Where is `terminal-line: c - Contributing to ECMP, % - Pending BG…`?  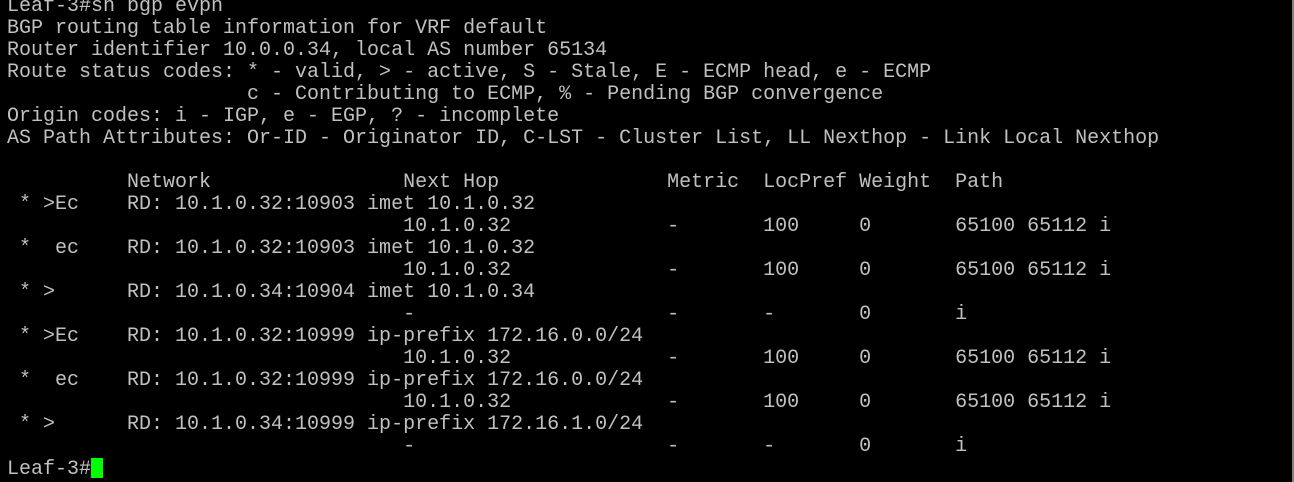
terminal-line: c - Contributing to ECMP, % - Pending BG… is located at coordinates (445, 94).